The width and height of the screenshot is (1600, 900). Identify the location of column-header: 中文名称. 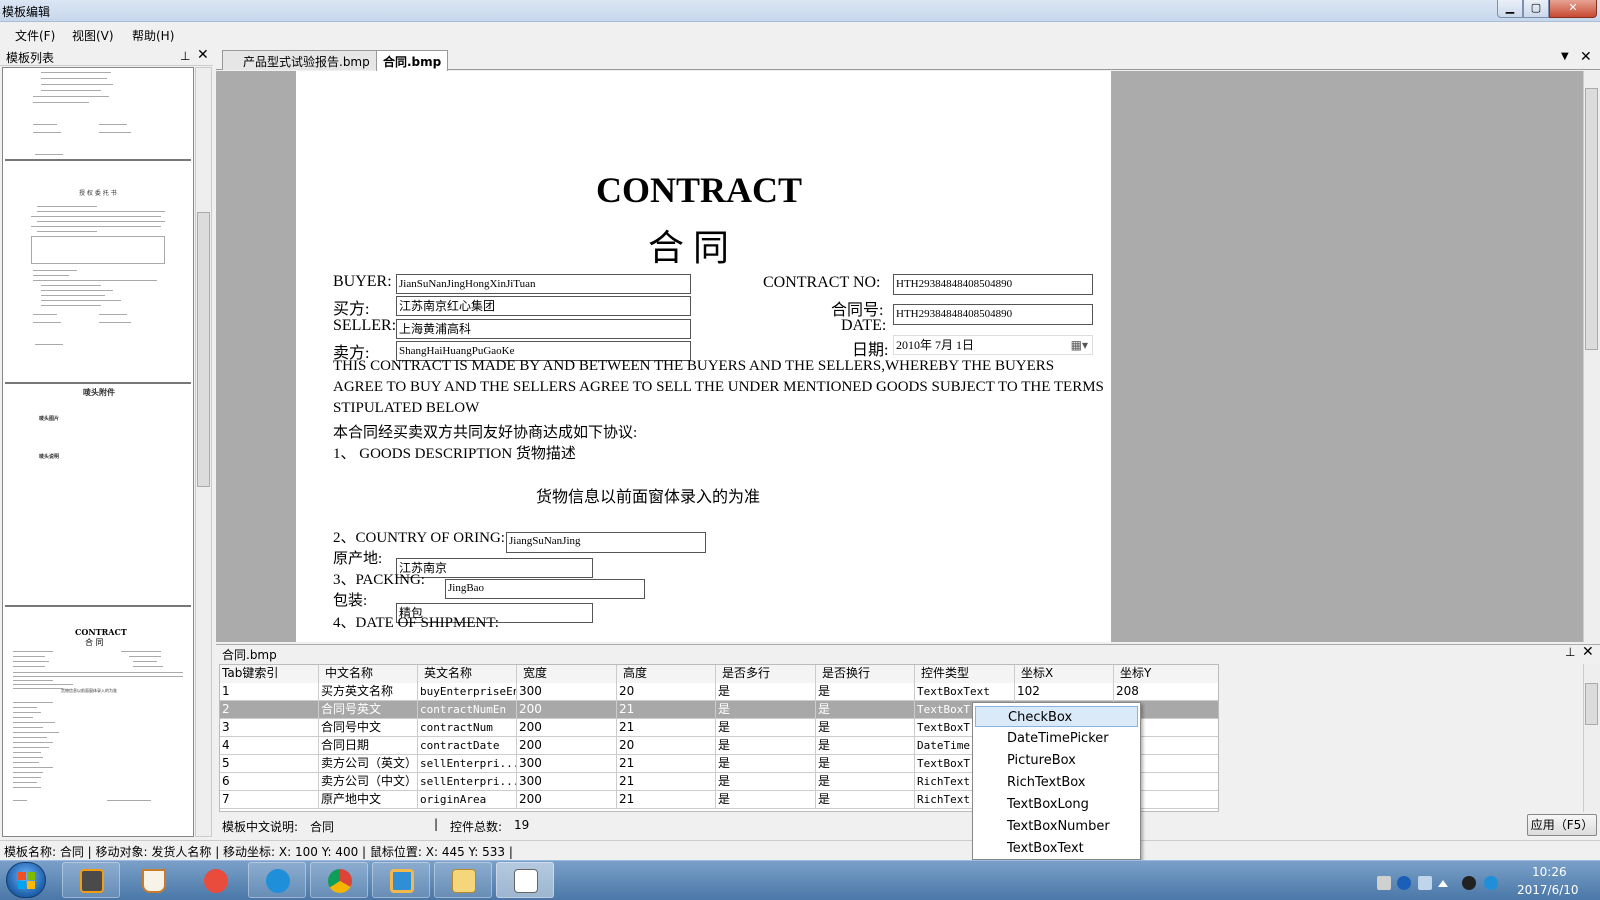
(368, 674).